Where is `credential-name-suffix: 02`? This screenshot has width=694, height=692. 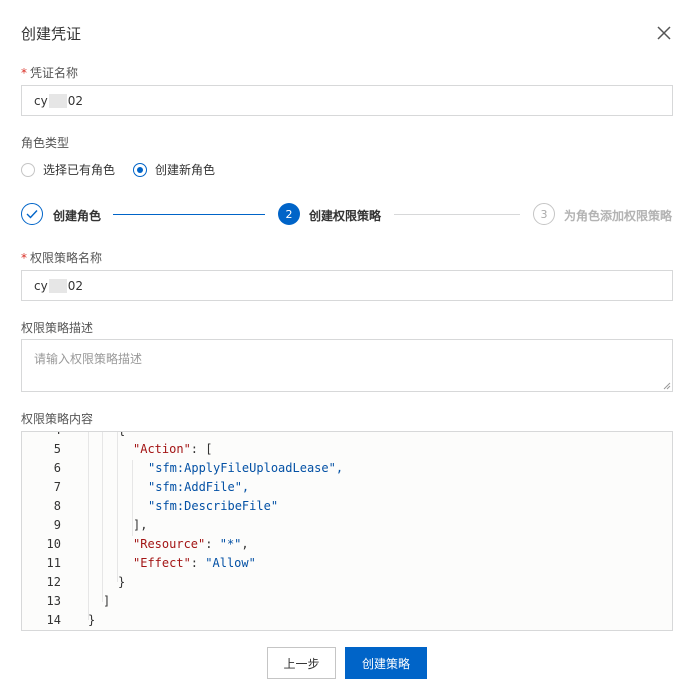
credential-name-suffix: 02 is located at coordinates (75, 100).